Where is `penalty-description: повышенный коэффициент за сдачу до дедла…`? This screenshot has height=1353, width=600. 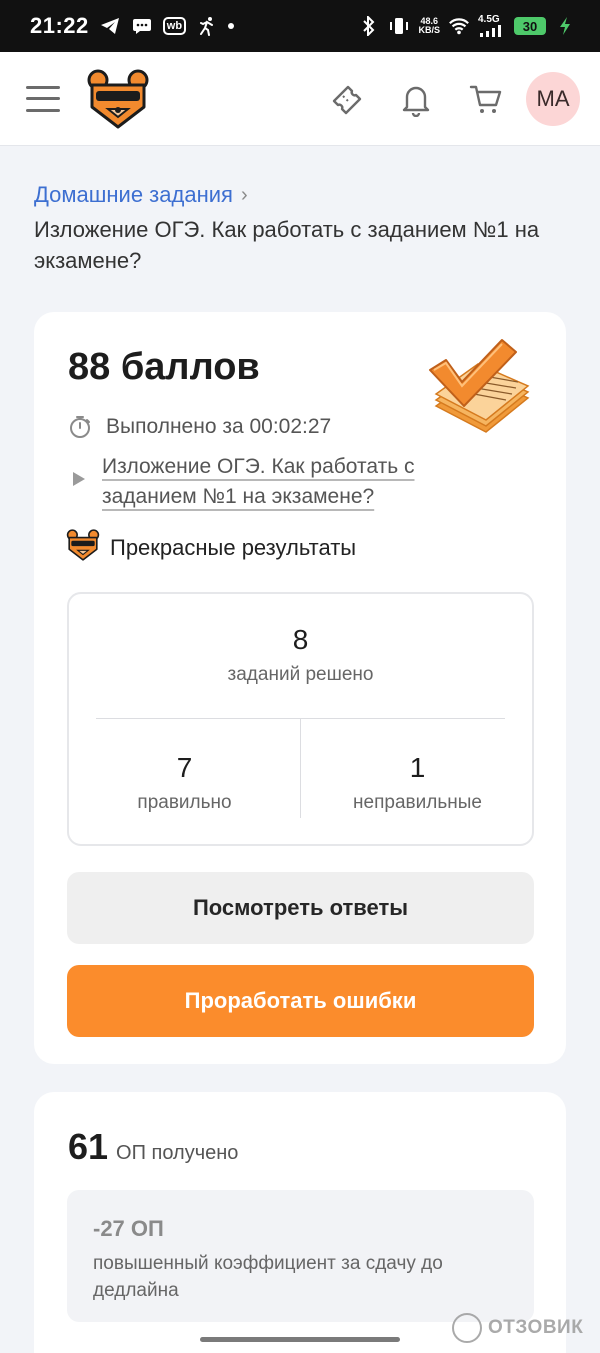
penalty-description: повышенный коэффициент за сдачу до дедла… is located at coordinates (268, 1277).